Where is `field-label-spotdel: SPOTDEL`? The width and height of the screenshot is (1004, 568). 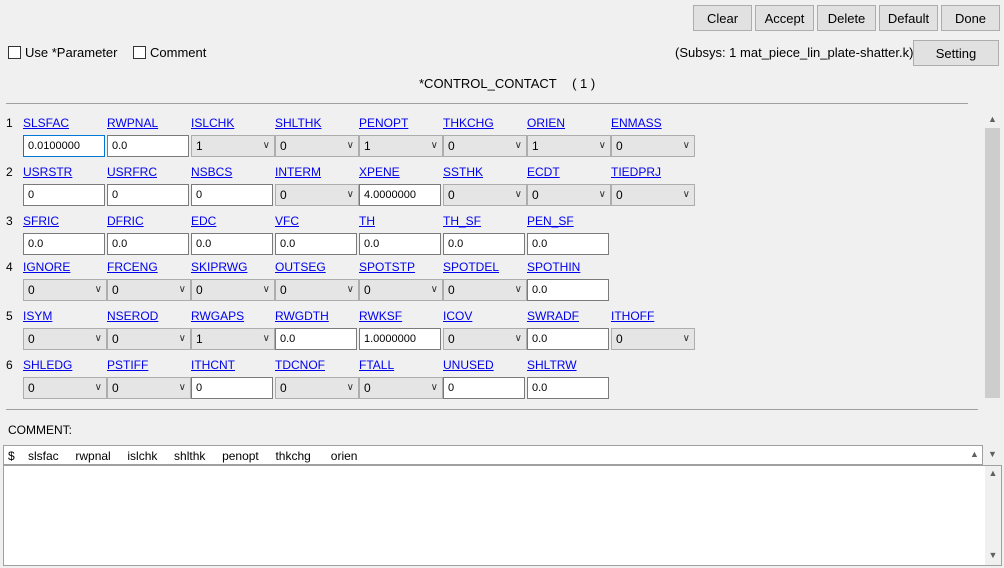
field-label-spotdel: SPOTDEL is located at coordinates (471, 267).